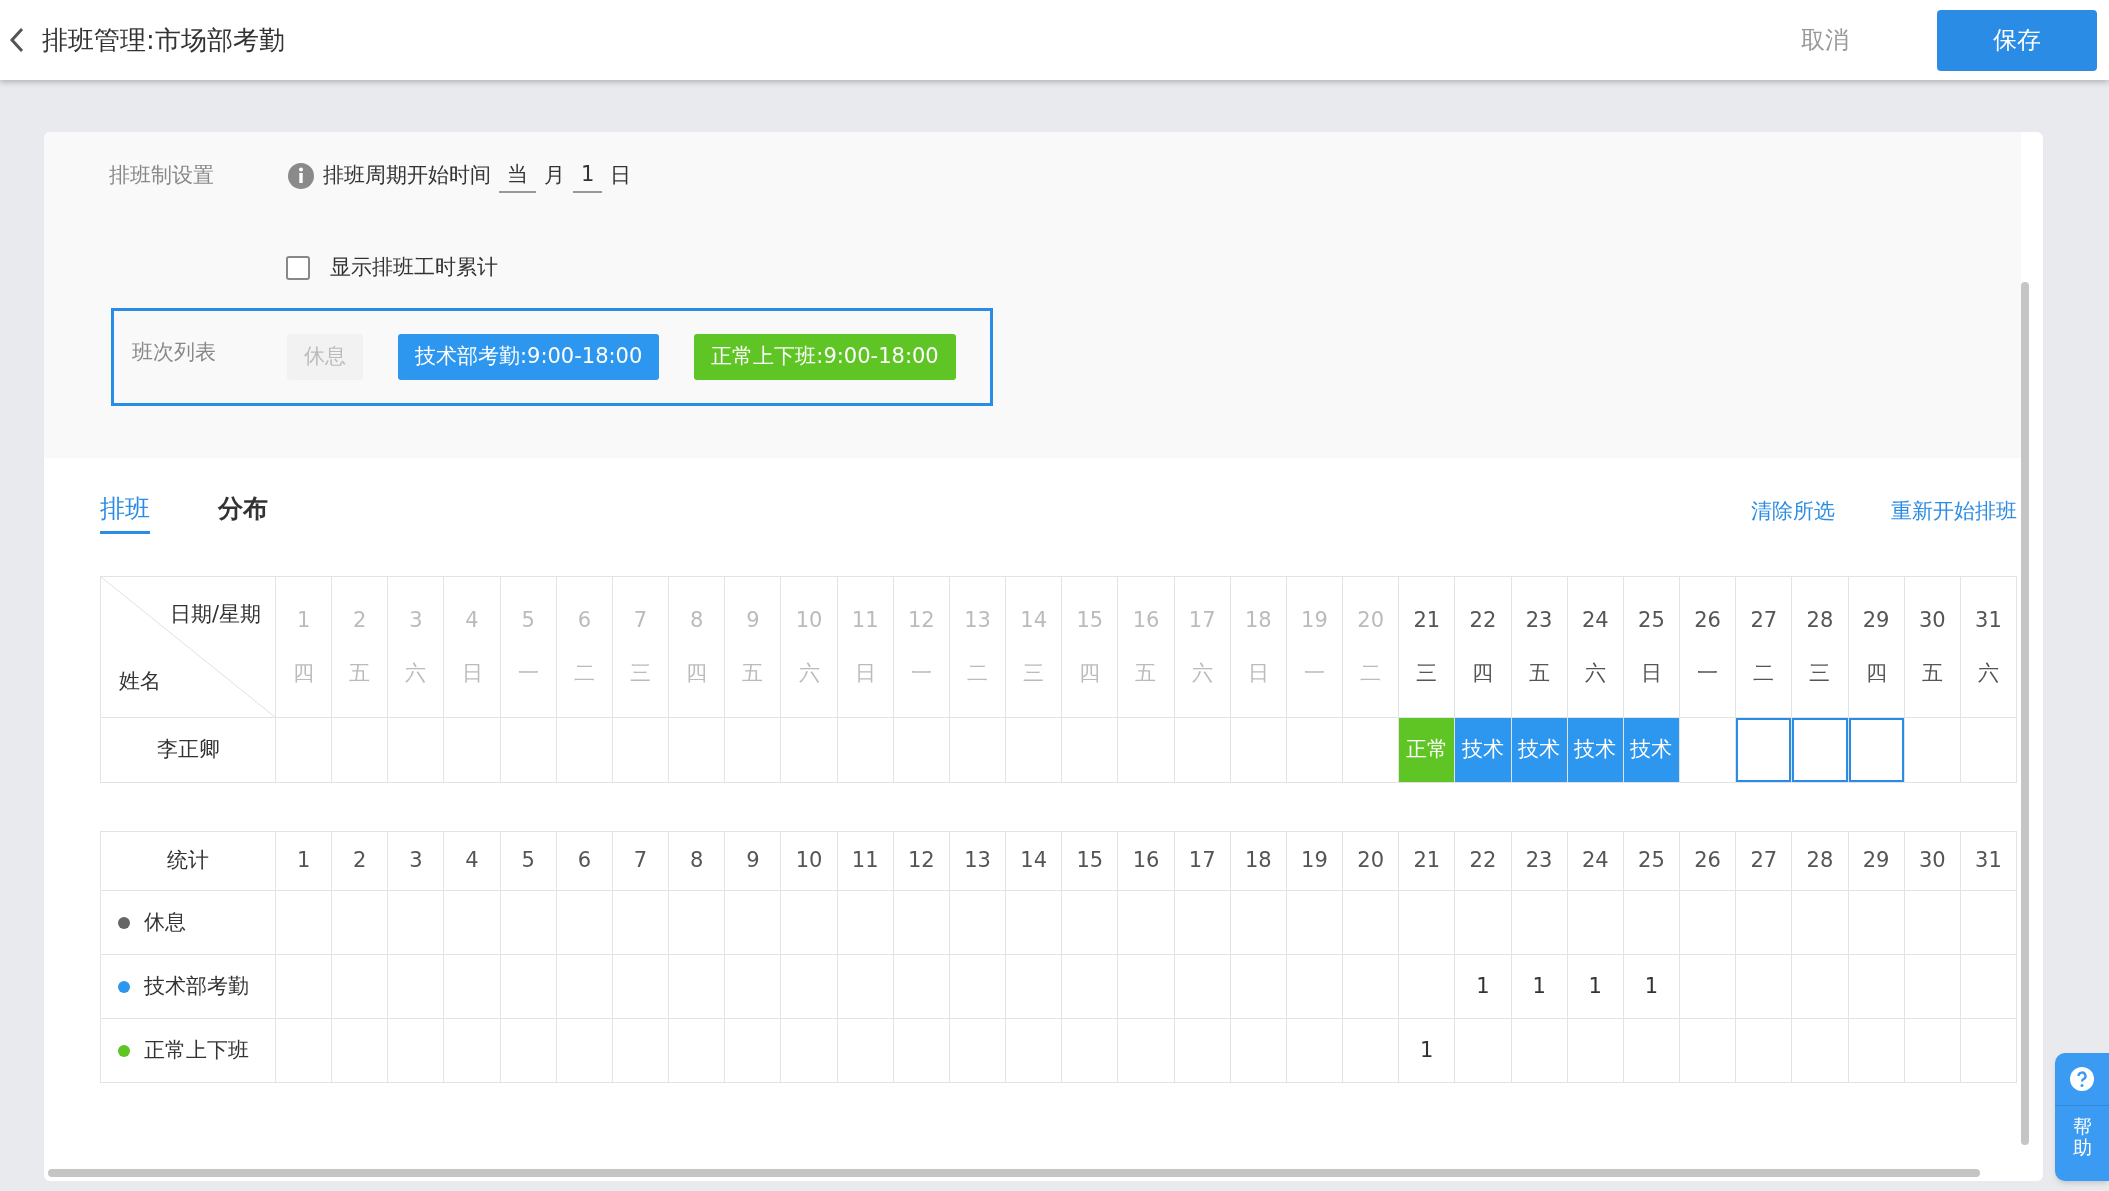 The height and width of the screenshot is (1191, 2109). What do you see at coordinates (17, 40) in the screenshot?
I see `back-icon` at bounding box center [17, 40].